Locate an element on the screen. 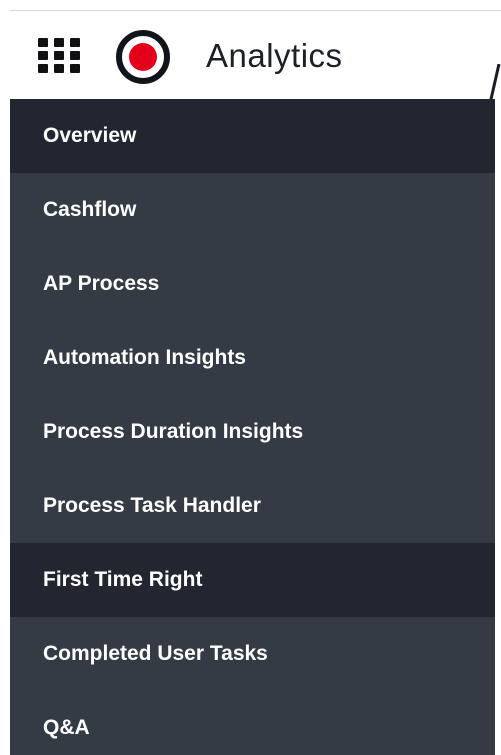 The image size is (501, 755). sidebar-item-automation-insights: Automation Insights is located at coordinates (252, 358).